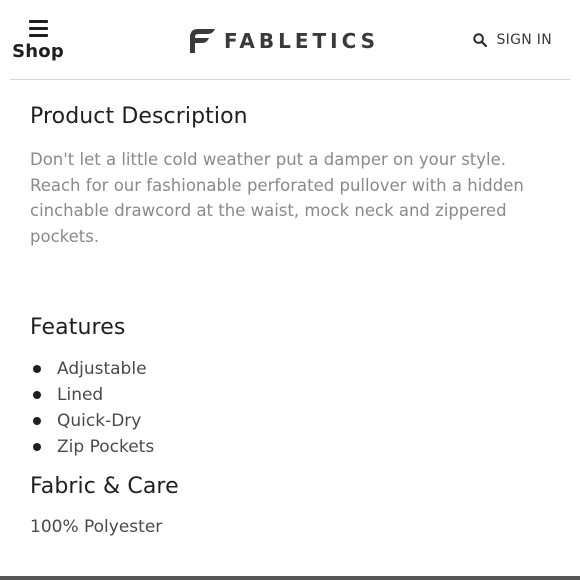 This screenshot has width=580, height=580. I want to click on fabletics-logo-icon, so click(202, 41).